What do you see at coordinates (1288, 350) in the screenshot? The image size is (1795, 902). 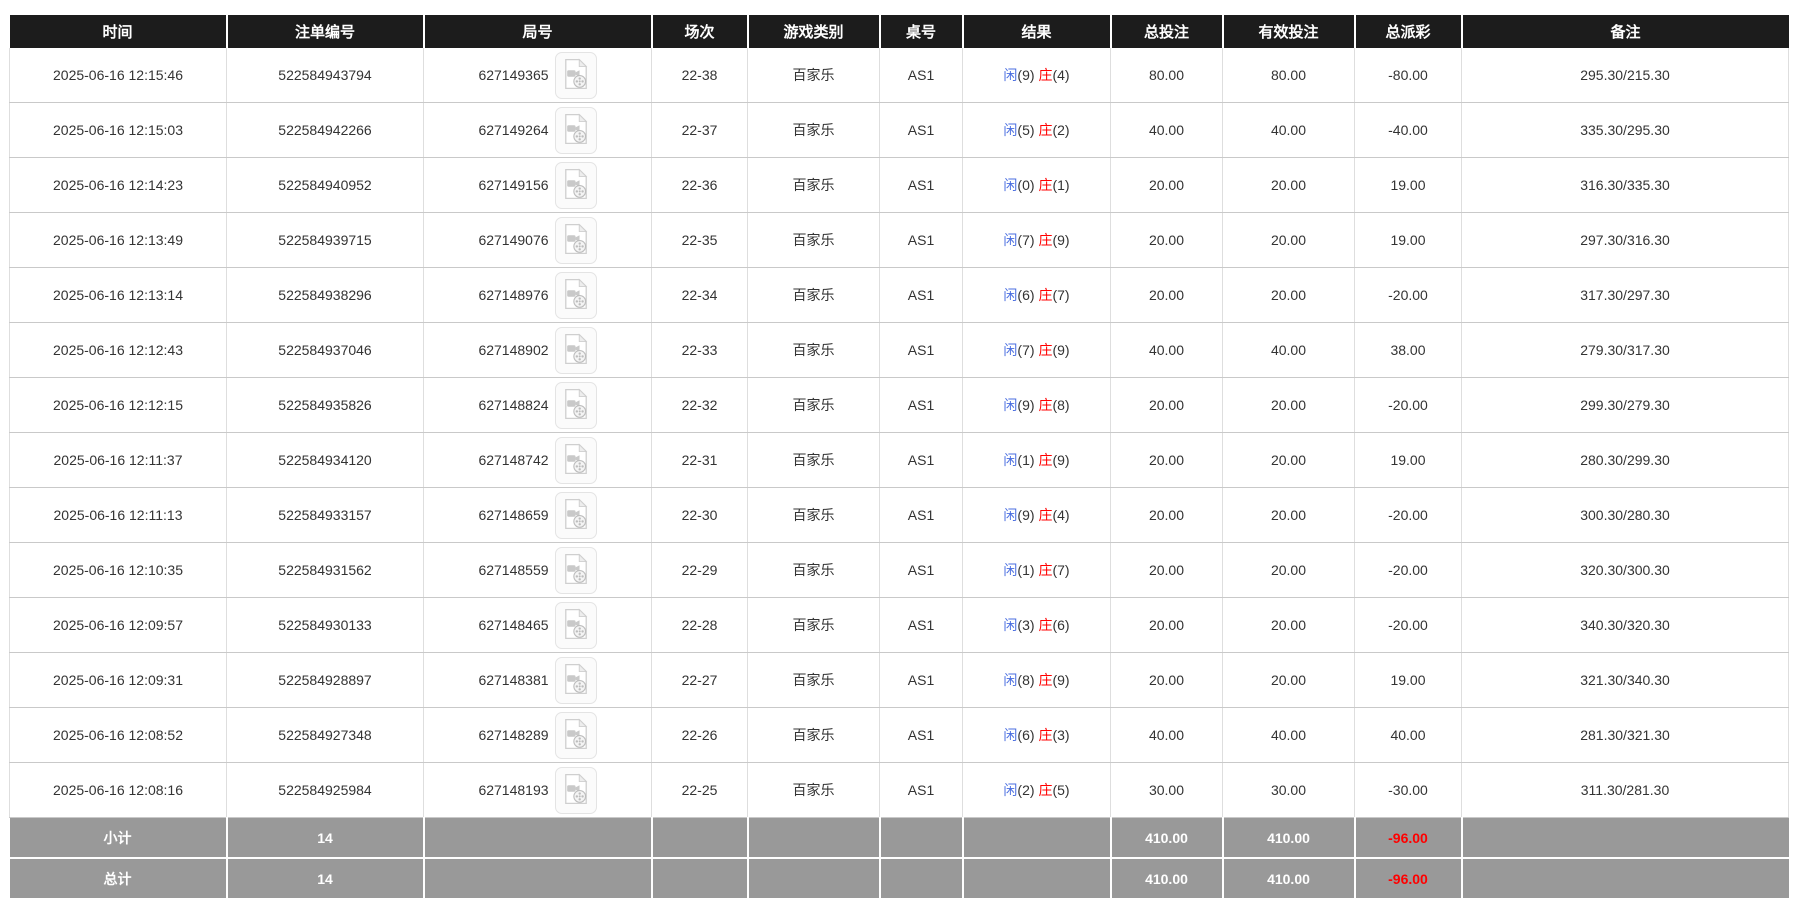 I see `cell-valid-bet: 40.00` at bounding box center [1288, 350].